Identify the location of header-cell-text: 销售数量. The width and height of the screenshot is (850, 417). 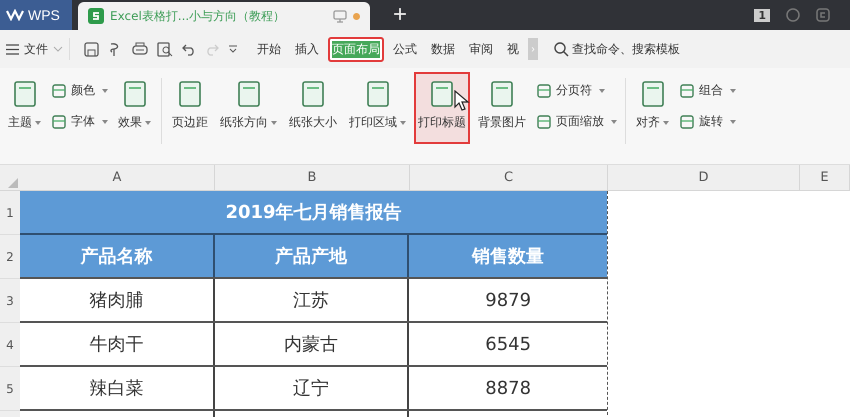
(508, 257).